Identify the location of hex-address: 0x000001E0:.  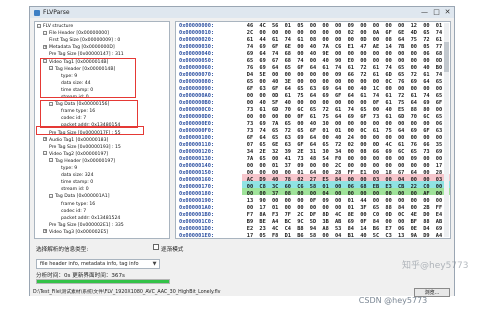
(197, 236).